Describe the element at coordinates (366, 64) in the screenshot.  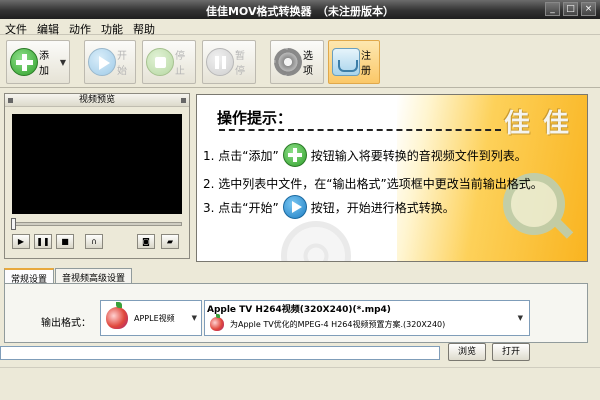
I see `register-label: 注册` at that location.